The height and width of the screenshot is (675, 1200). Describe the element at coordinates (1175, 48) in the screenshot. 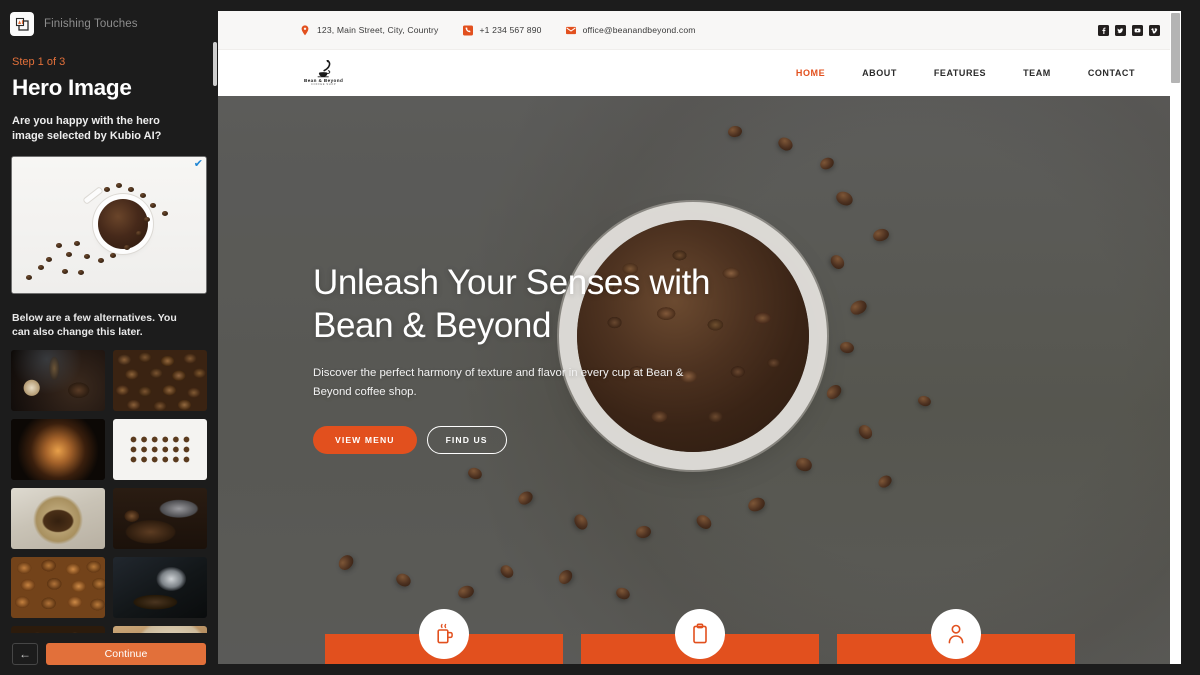

I see `preview-scrollbar-thumb` at that location.